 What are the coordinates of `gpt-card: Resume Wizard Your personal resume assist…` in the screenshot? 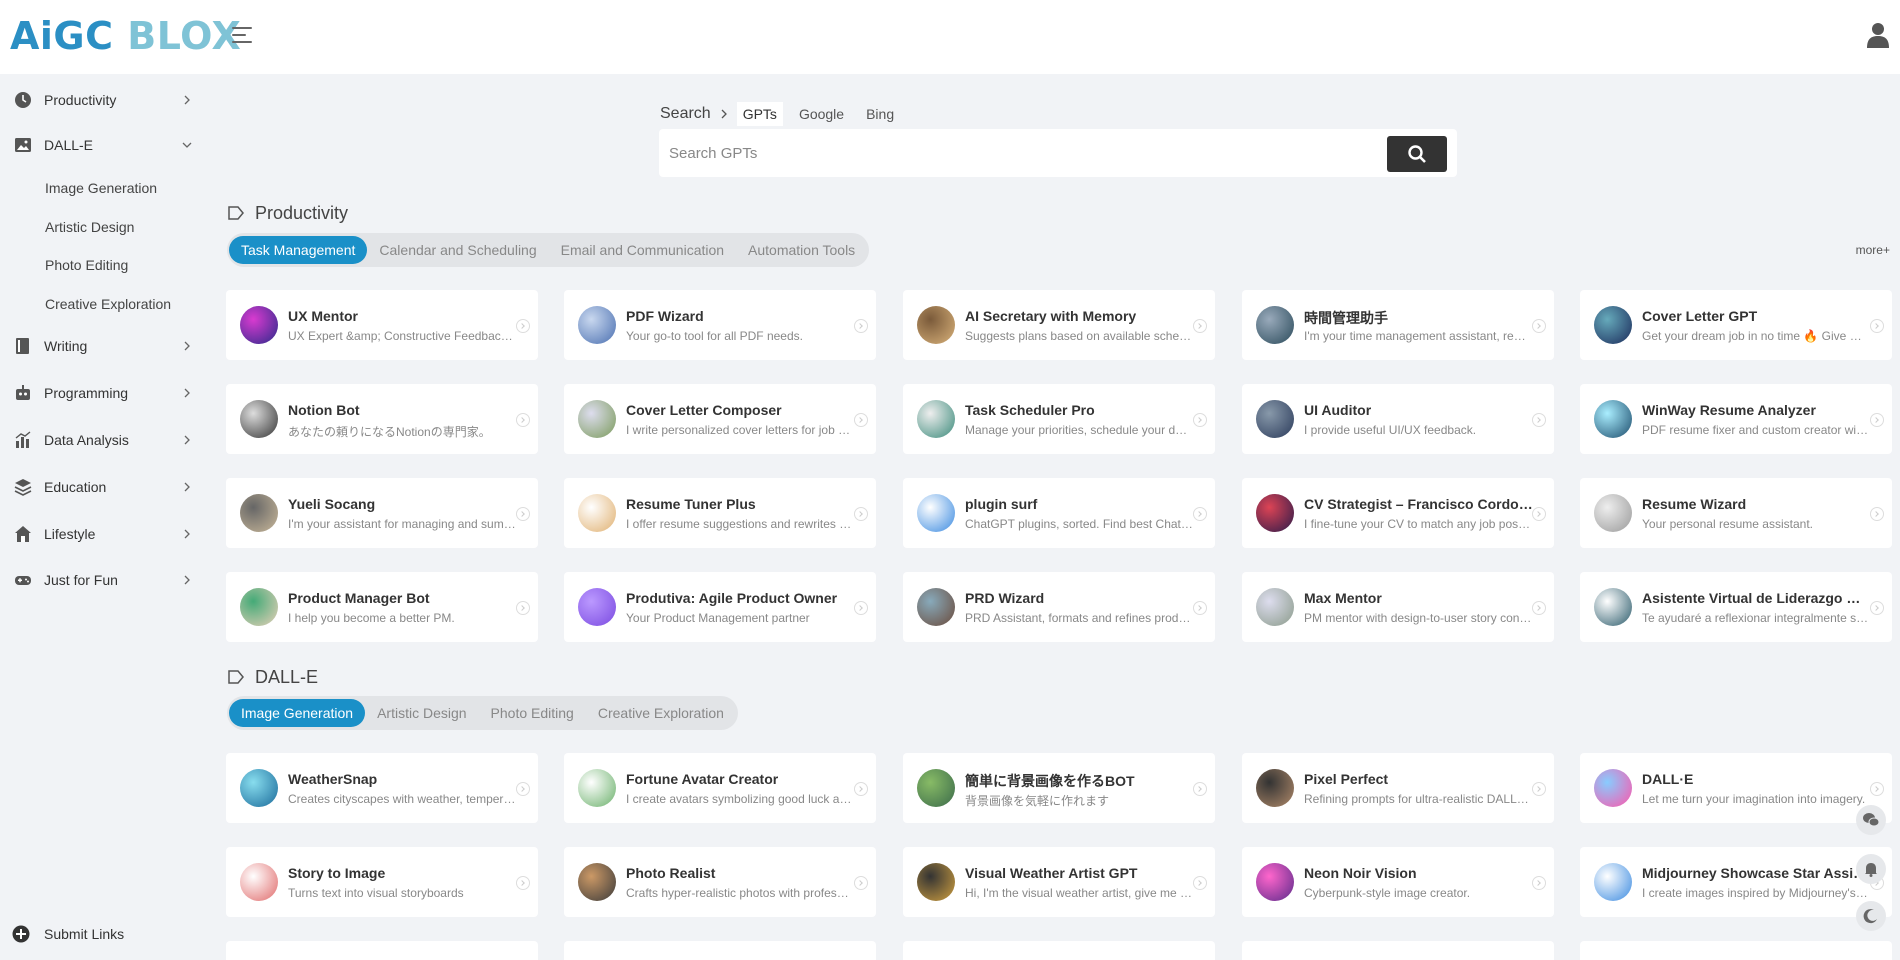 It's located at (1736, 513).